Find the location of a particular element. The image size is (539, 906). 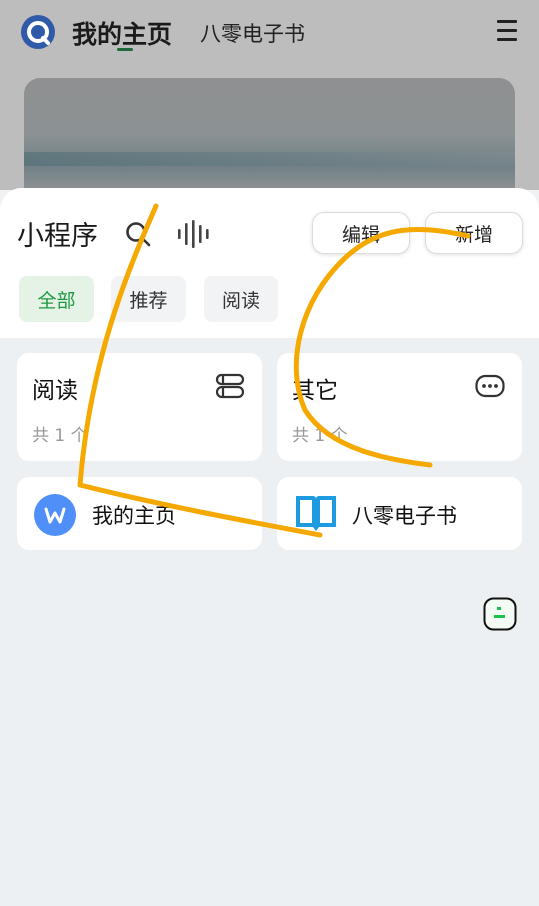

voice-icon is located at coordinates (193, 234).